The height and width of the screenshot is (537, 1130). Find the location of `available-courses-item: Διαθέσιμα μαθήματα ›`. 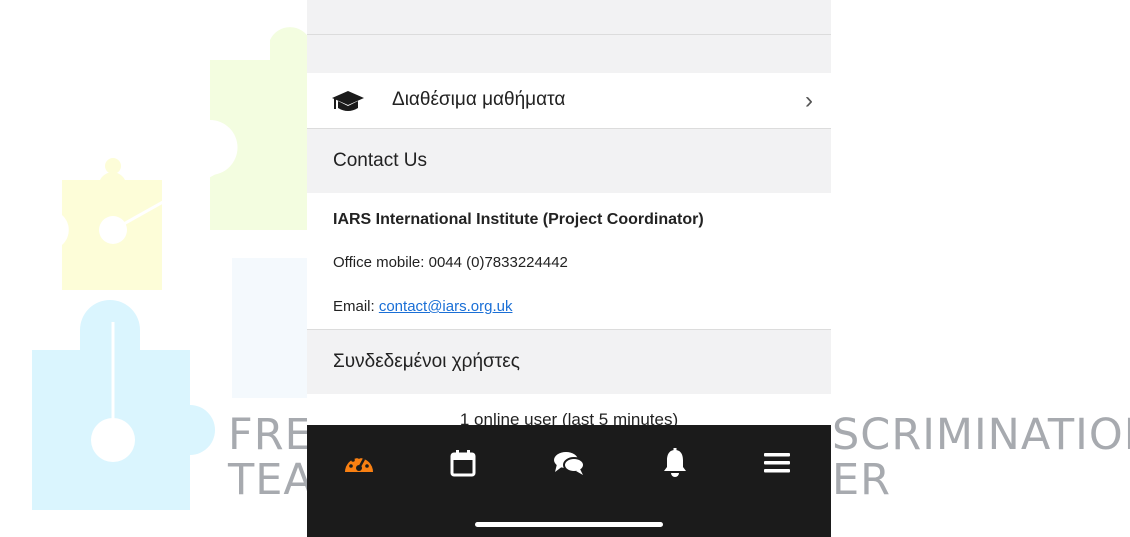

available-courses-item: Διαθέσιμα μαθήματα › is located at coordinates (569, 101).